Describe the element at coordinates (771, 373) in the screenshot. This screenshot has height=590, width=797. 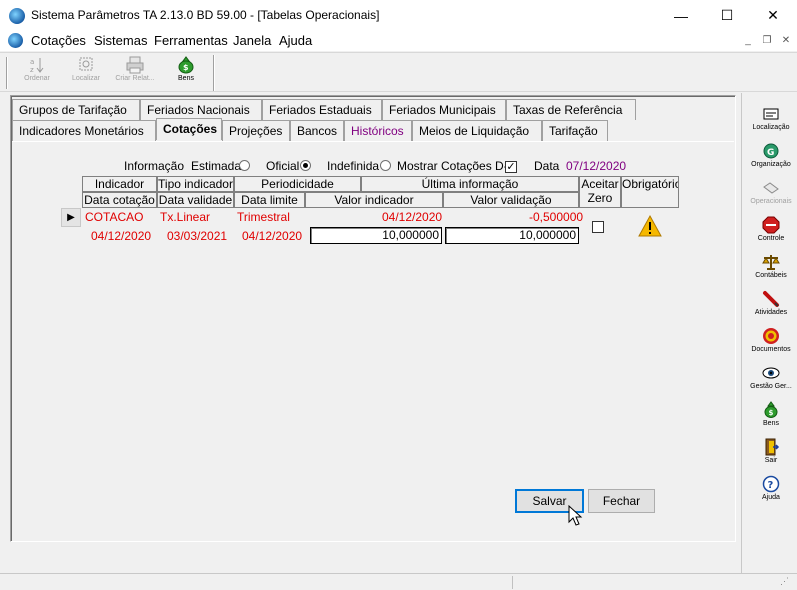
I see `eye-icon` at that location.